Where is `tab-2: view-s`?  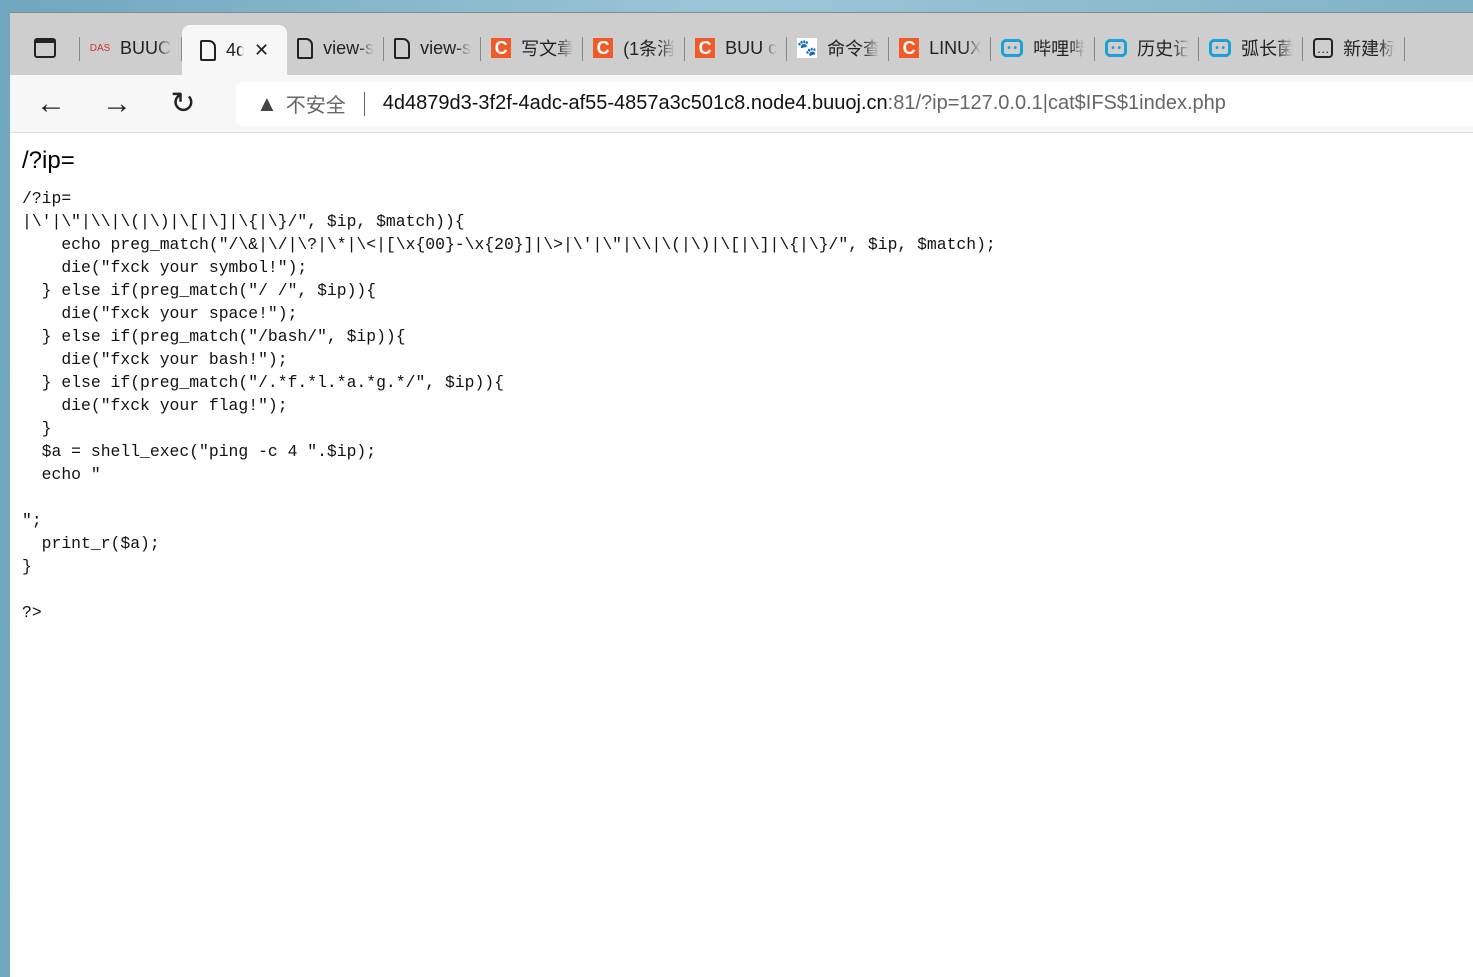
tab-2: view-s is located at coordinates (336, 48).